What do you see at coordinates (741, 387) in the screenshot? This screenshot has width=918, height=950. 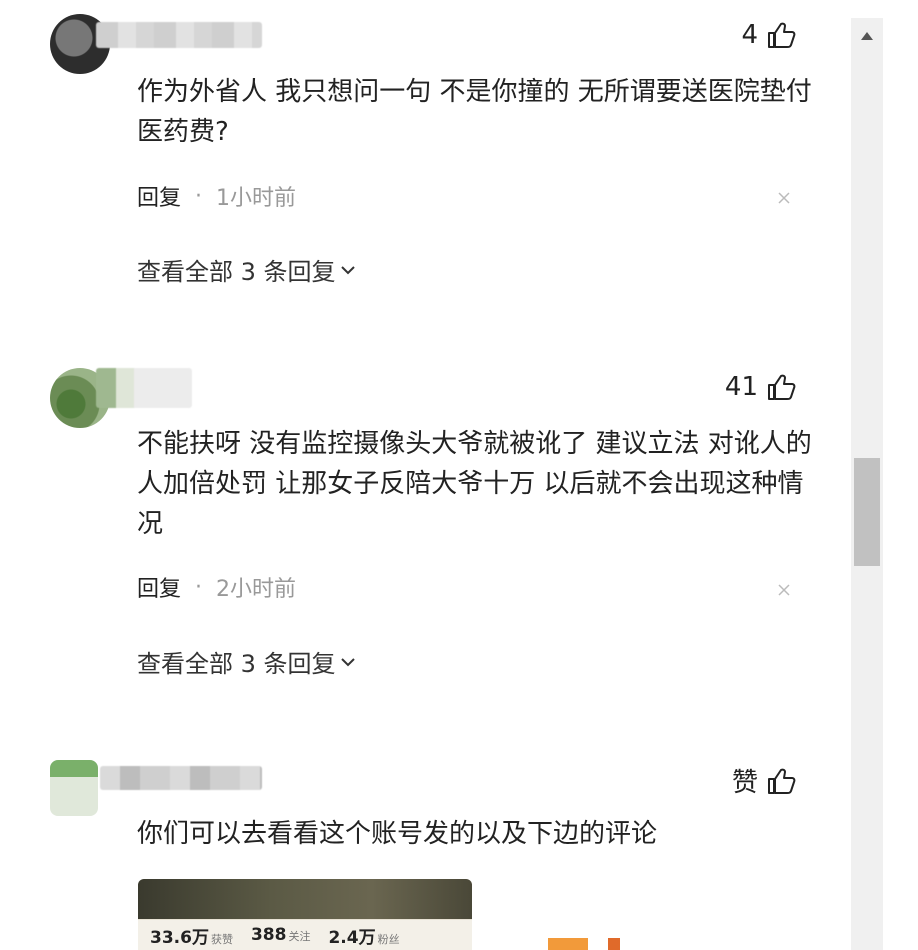 I see `like-count-value: 41` at bounding box center [741, 387].